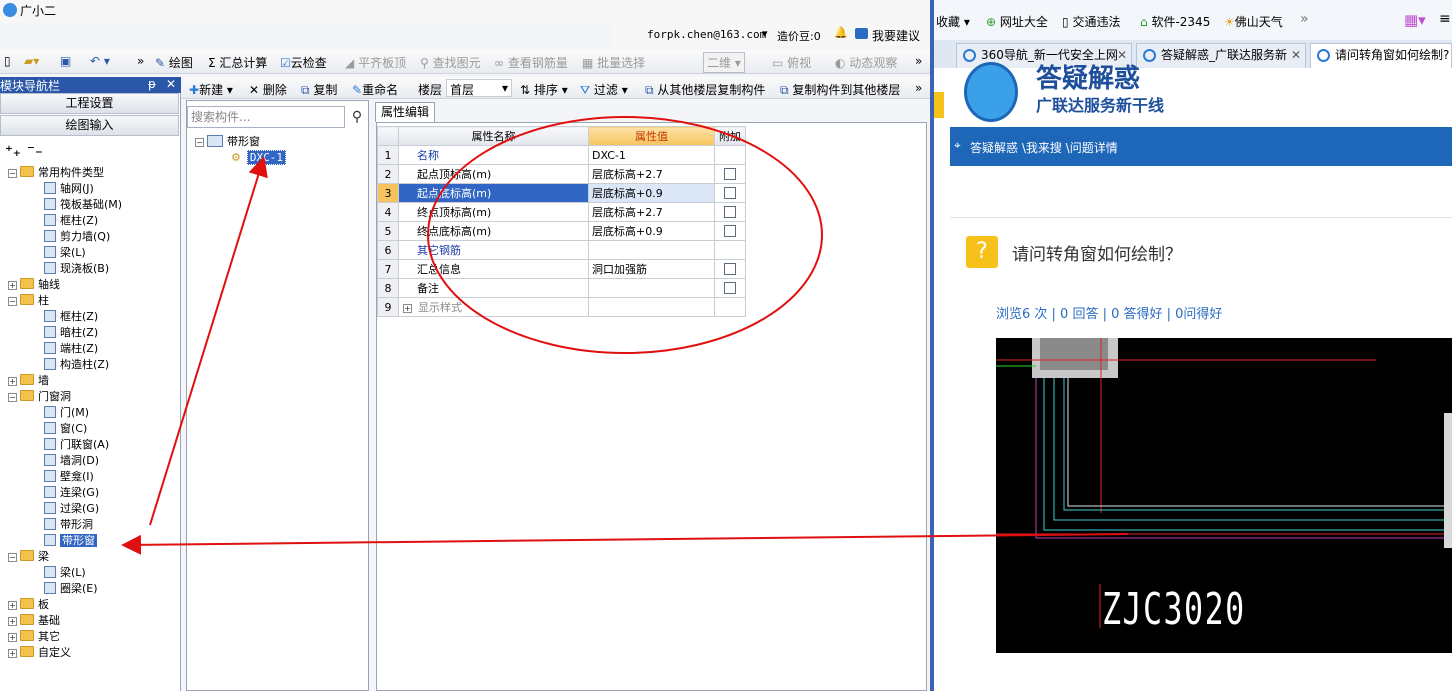 The image size is (1452, 691). What do you see at coordinates (840, 89) in the screenshot?
I see `copy-to-floor-button: ⧉ 复制构件到其他楼层` at bounding box center [840, 89].